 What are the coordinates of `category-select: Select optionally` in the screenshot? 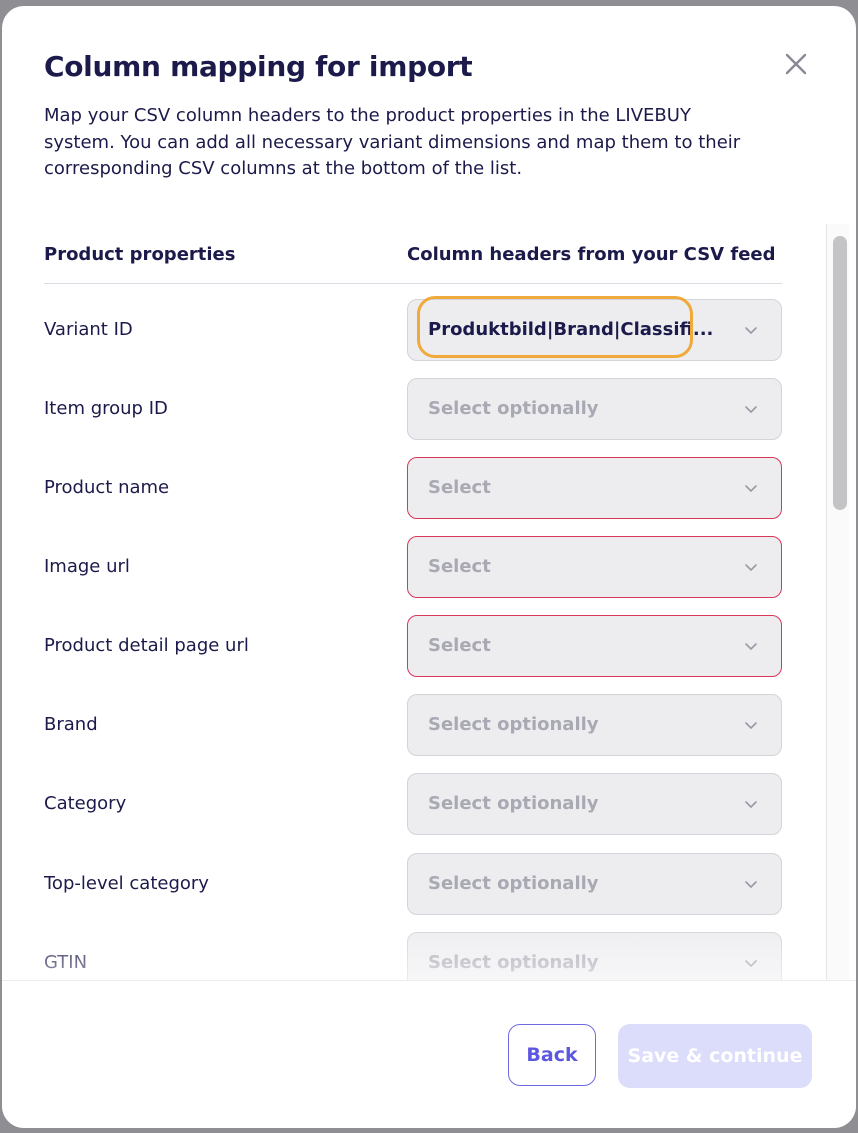 It's located at (594, 804).